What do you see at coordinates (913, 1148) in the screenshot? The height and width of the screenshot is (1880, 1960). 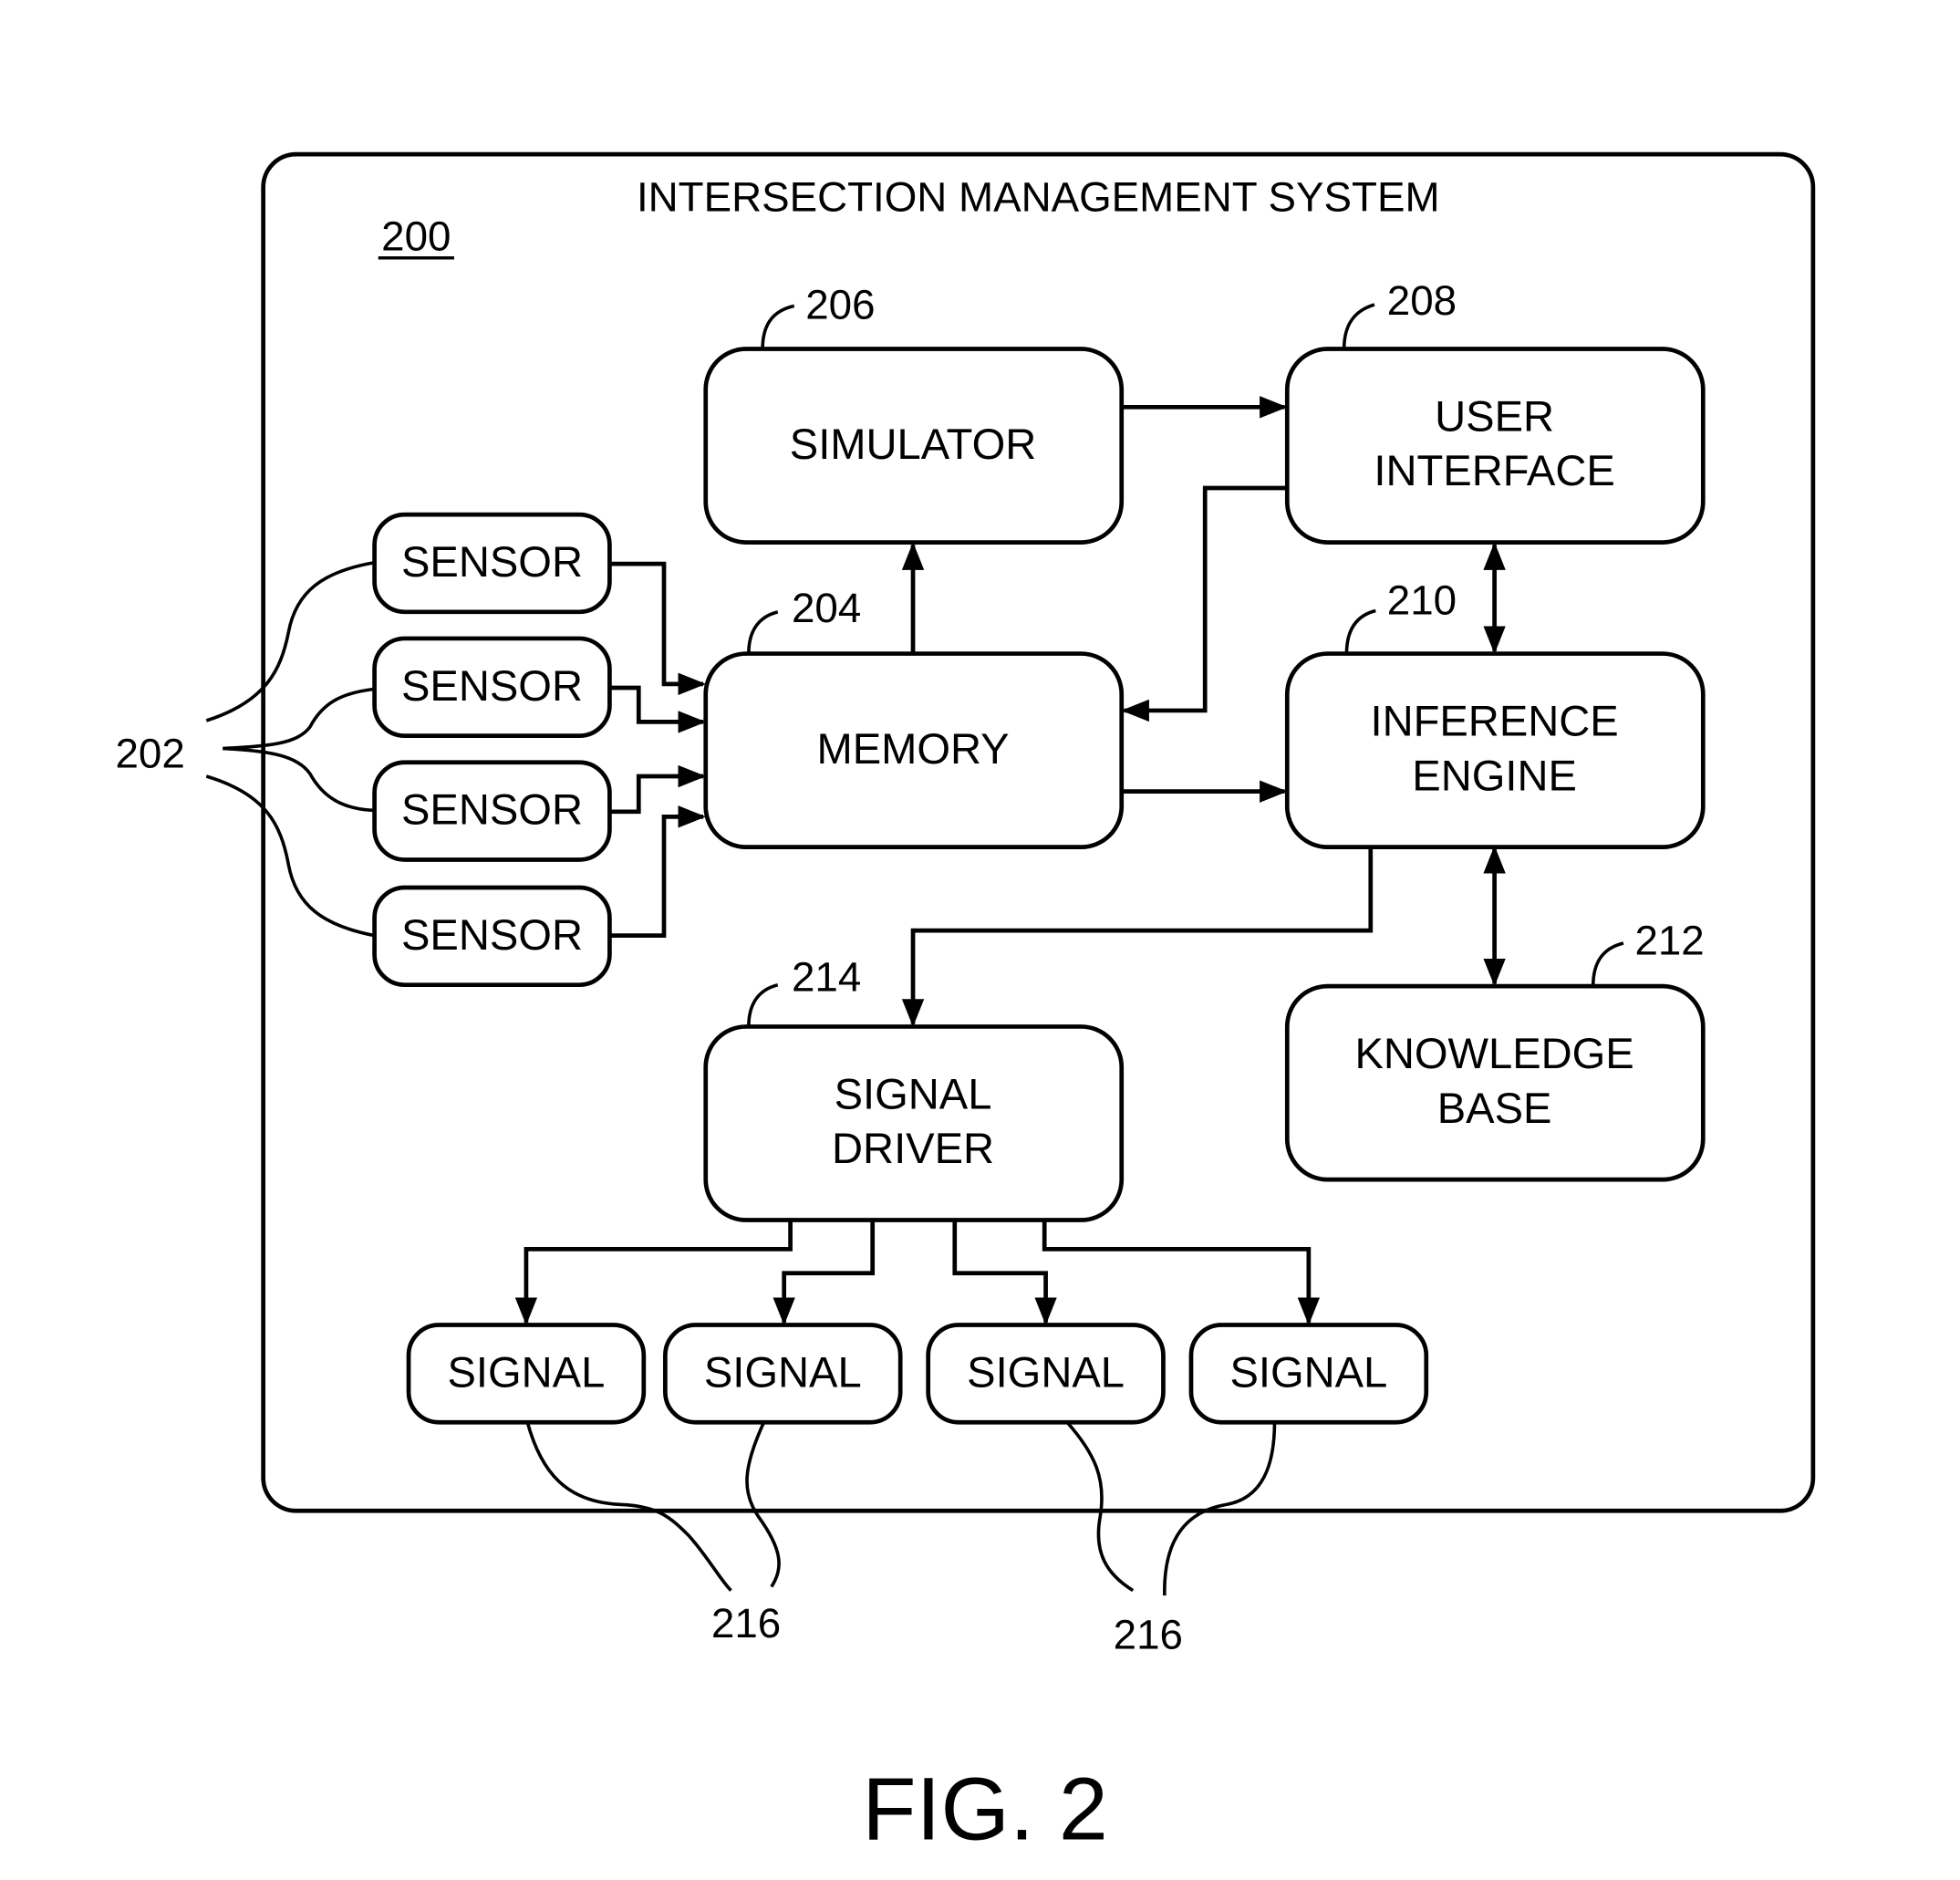 I see `signal-driver-label-line2: DRIVER` at bounding box center [913, 1148].